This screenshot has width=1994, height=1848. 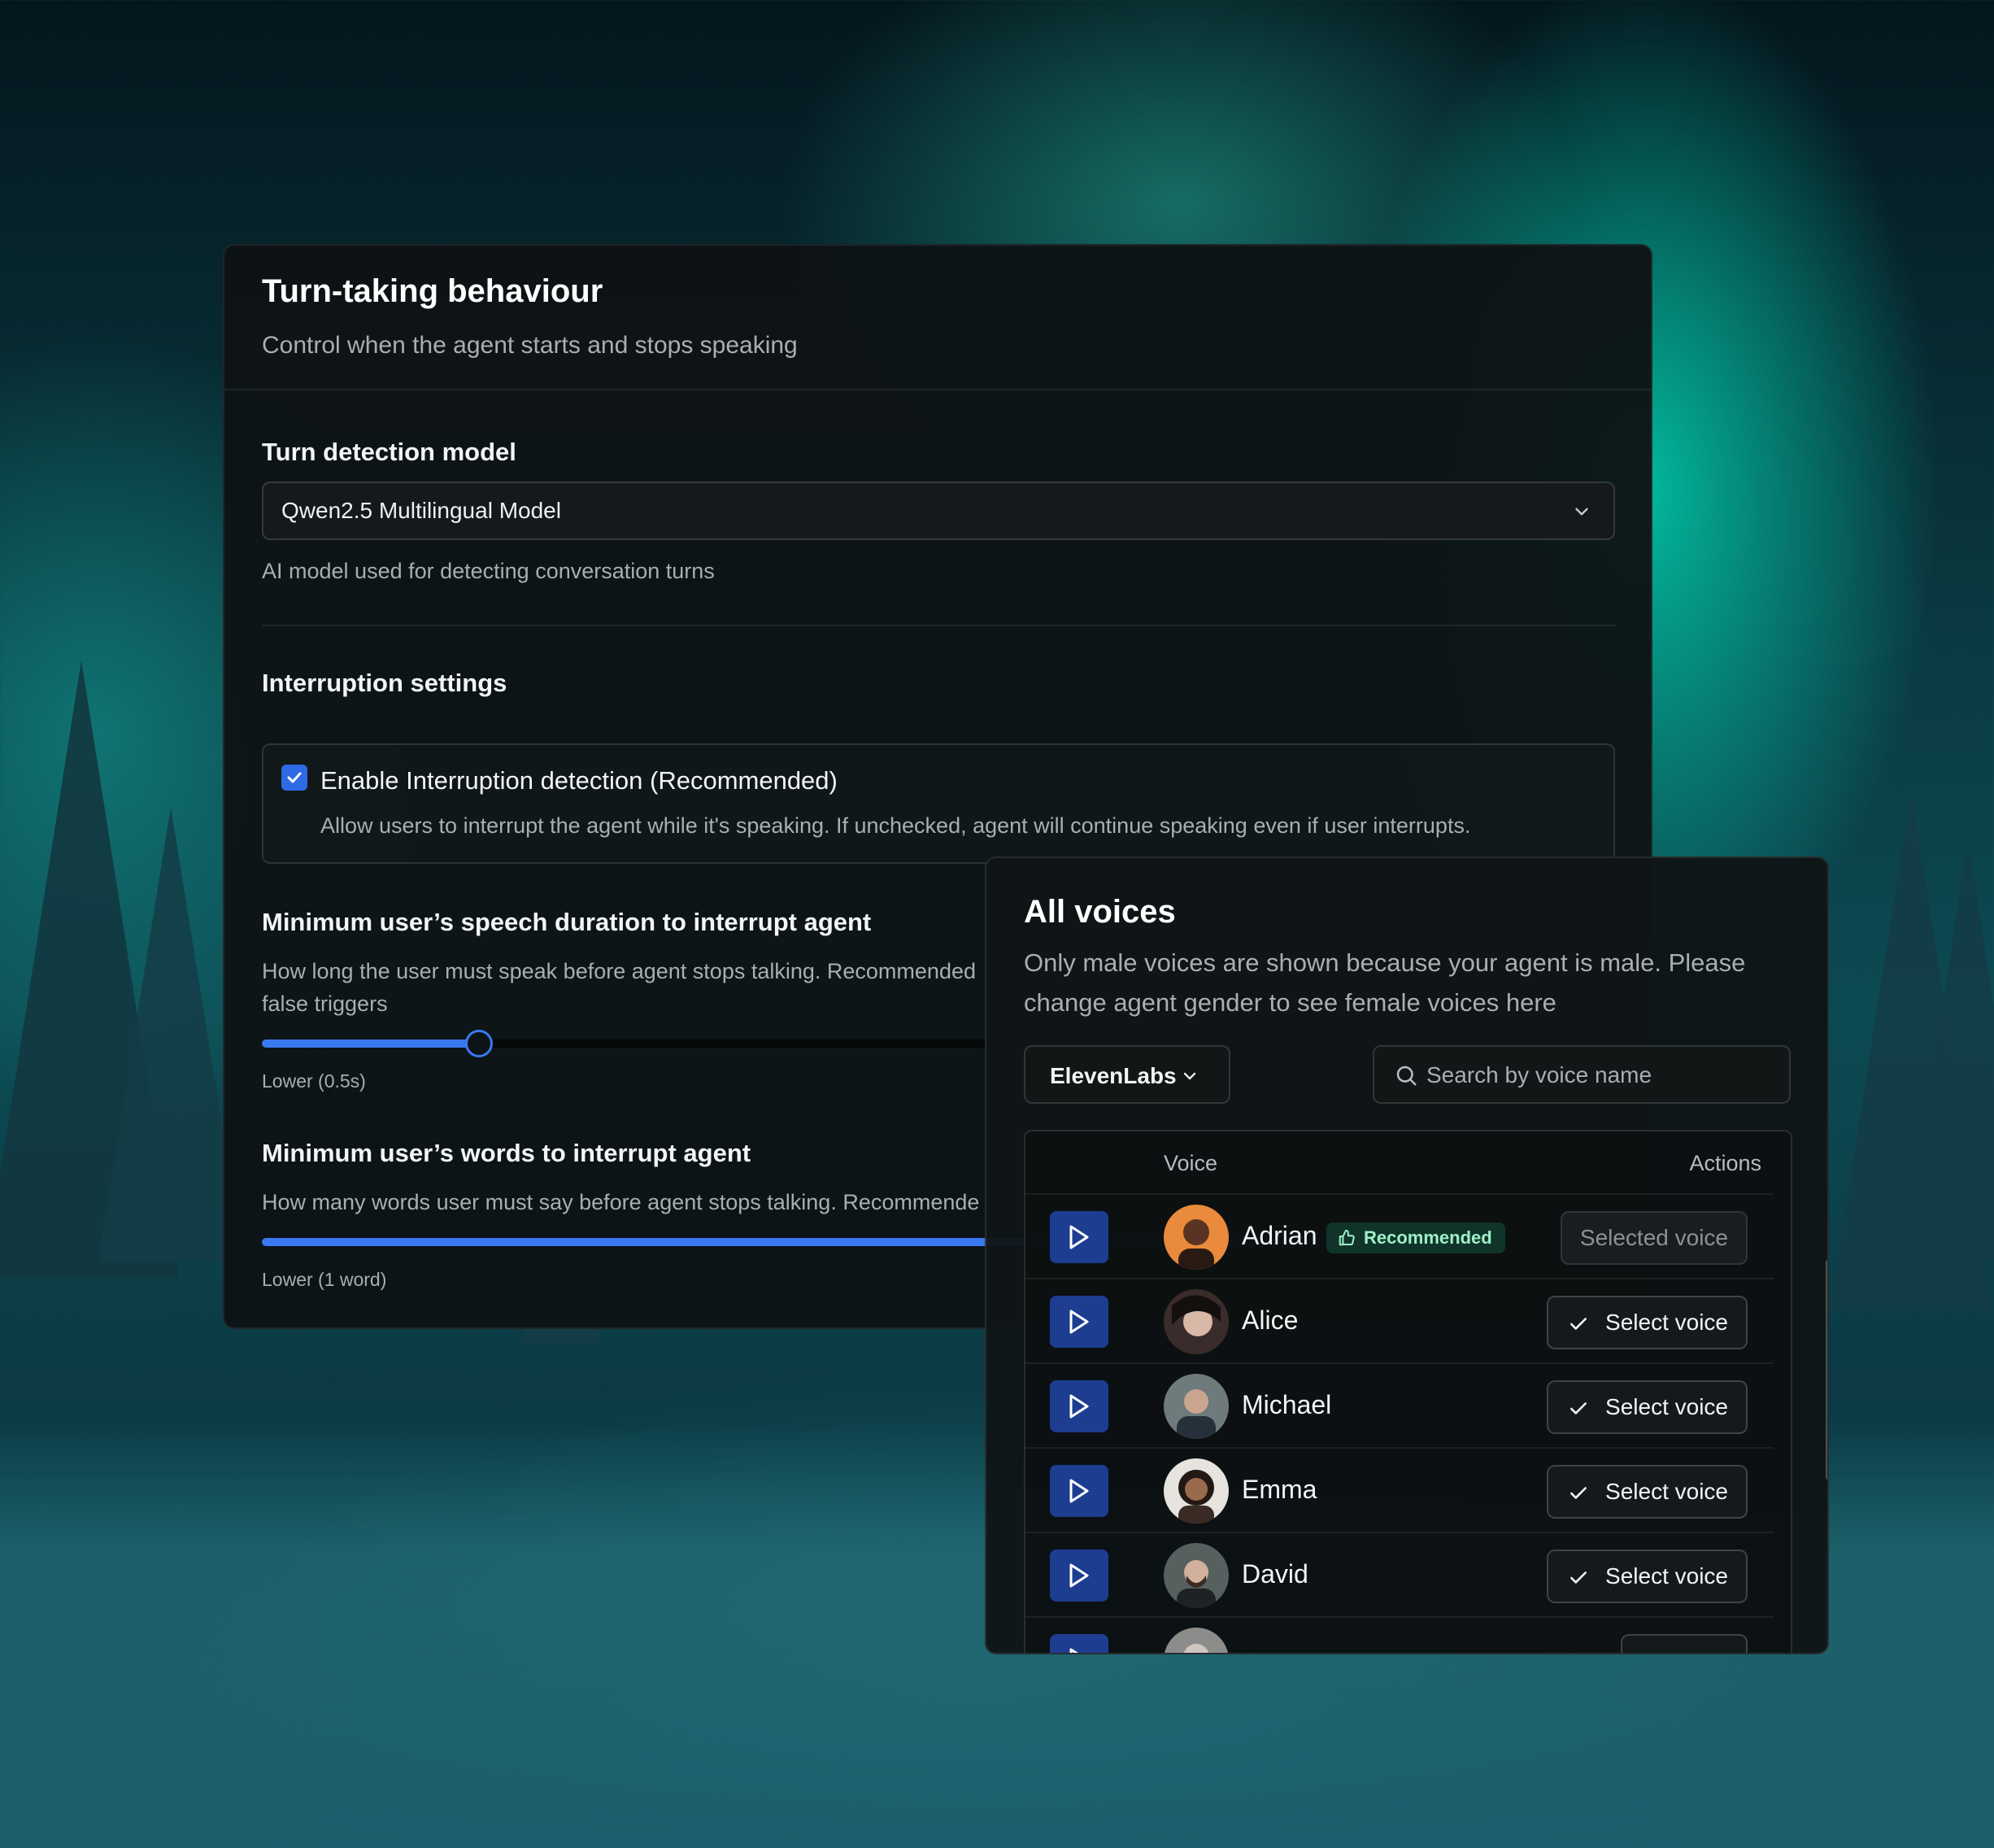 What do you see at coordinates (1725, 1163) in the screenshot?
I see `column-header-actions: Actions` at bounding box center [1725, 1163].